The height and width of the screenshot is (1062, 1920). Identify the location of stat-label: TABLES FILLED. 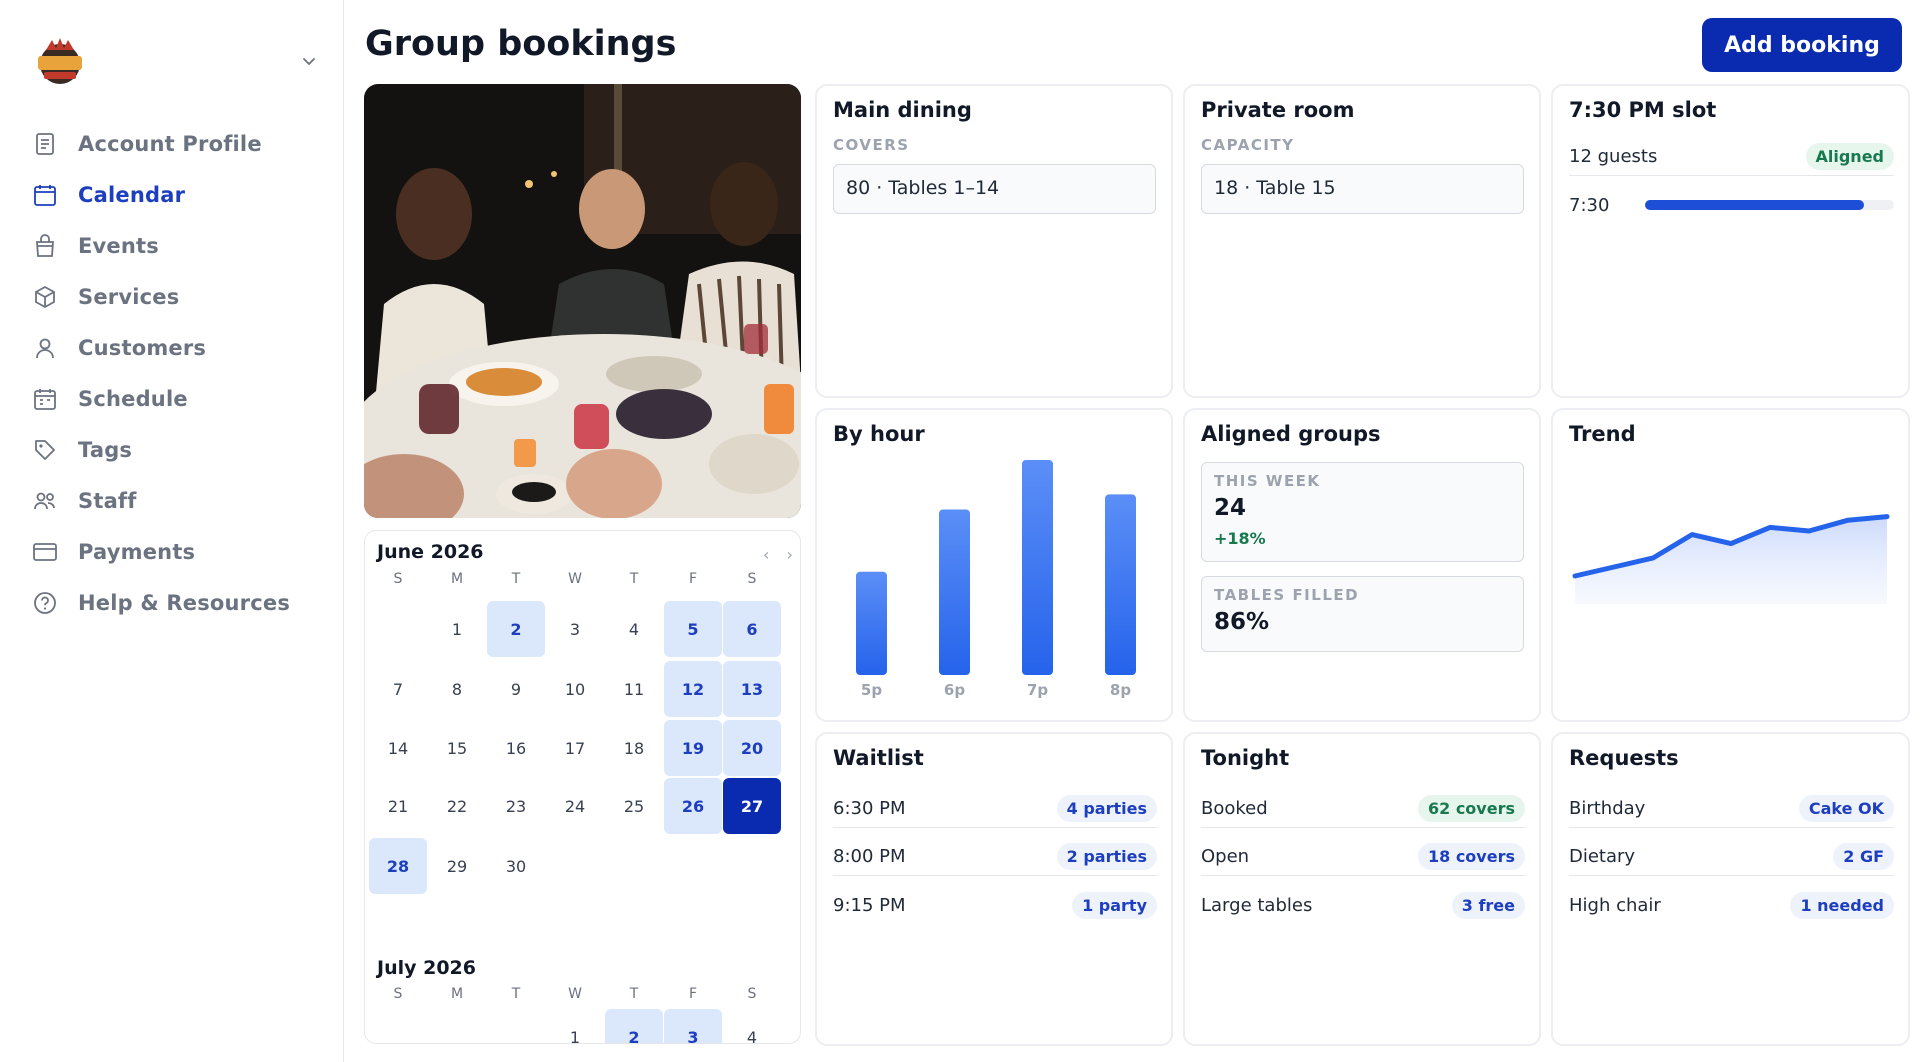
(1287, 595).